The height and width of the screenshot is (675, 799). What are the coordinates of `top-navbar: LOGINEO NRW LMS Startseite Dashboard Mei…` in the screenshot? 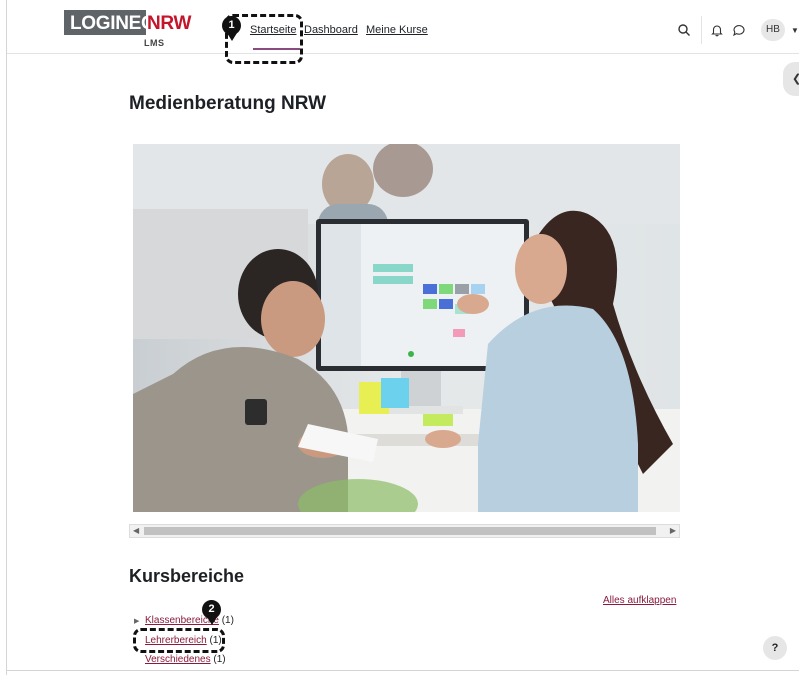 It's located at (403, 27).